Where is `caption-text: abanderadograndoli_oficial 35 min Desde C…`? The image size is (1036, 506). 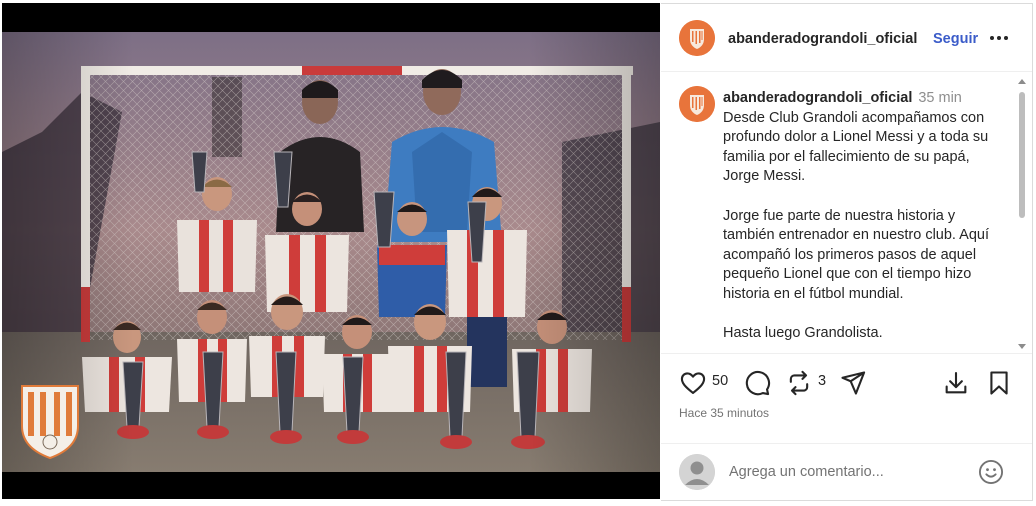
caption-text: abanderadograndoli_oficial 35 min Desde C… is located at coordinates (865, 216).